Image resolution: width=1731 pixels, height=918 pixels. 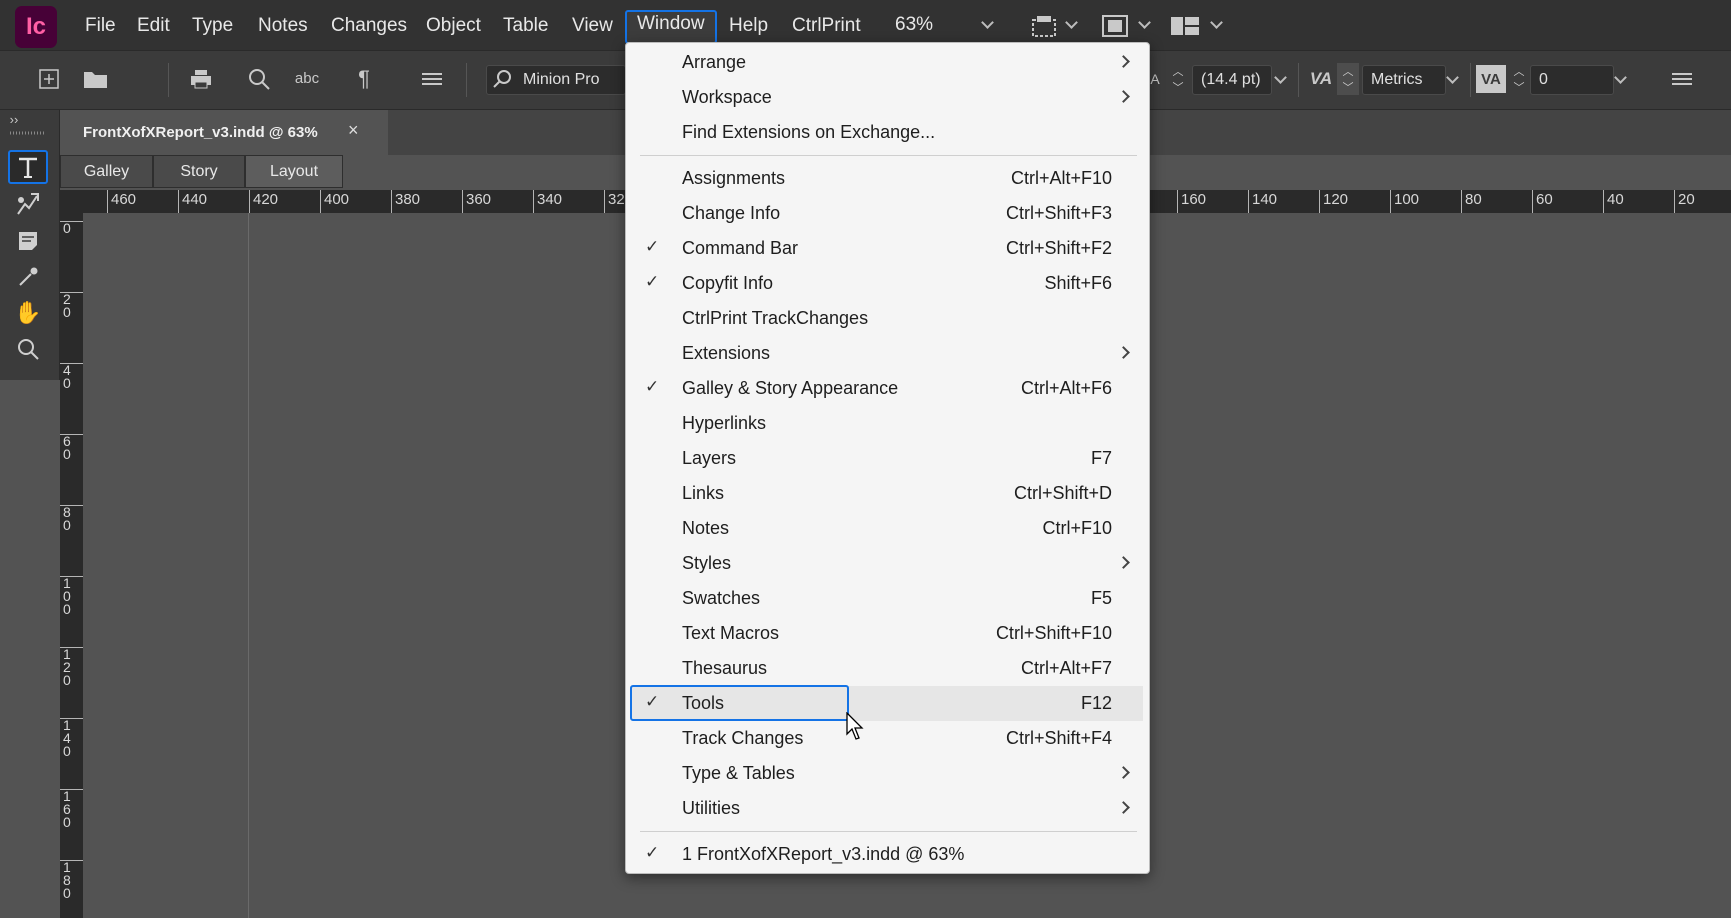 I want to click on menu-ctrlprint: CtrlPrint, so click(x=826, y=27).